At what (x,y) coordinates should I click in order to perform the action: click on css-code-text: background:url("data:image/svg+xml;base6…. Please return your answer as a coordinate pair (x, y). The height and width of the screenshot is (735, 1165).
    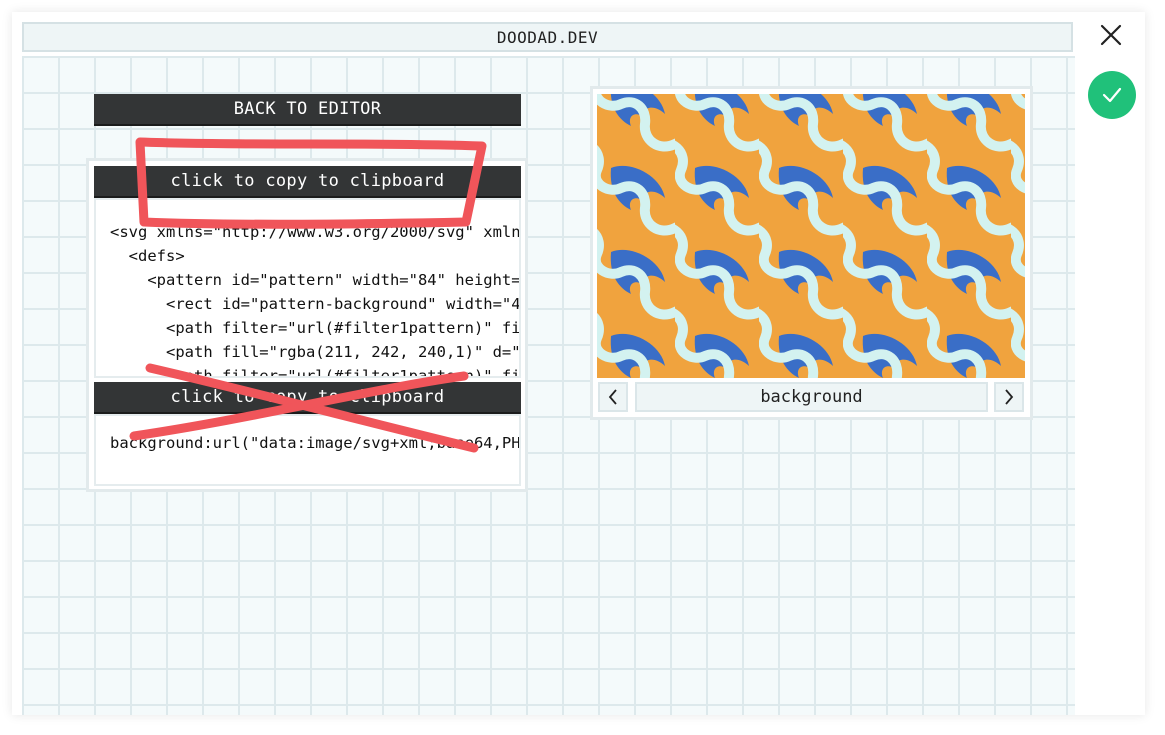
    Looking at the image, I should click on (315, 443).